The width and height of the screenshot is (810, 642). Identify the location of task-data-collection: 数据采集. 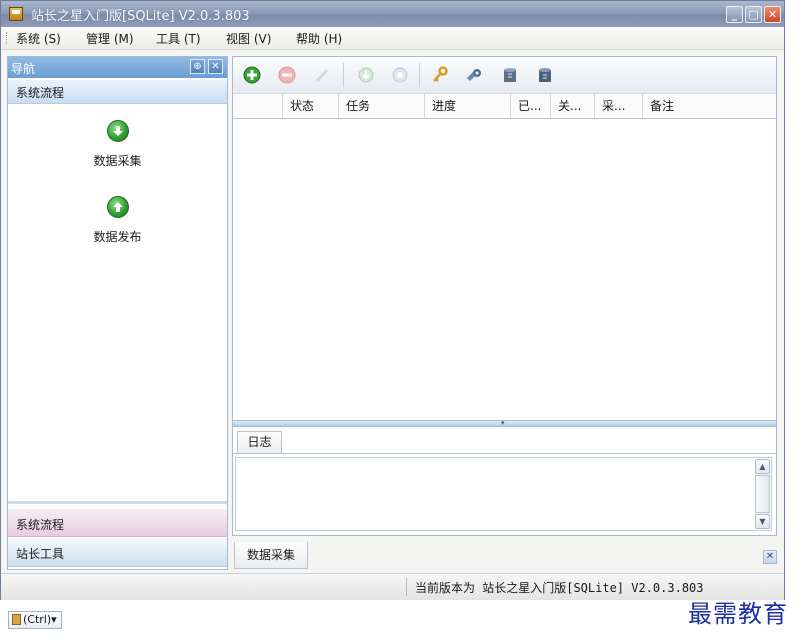
(117, 144).